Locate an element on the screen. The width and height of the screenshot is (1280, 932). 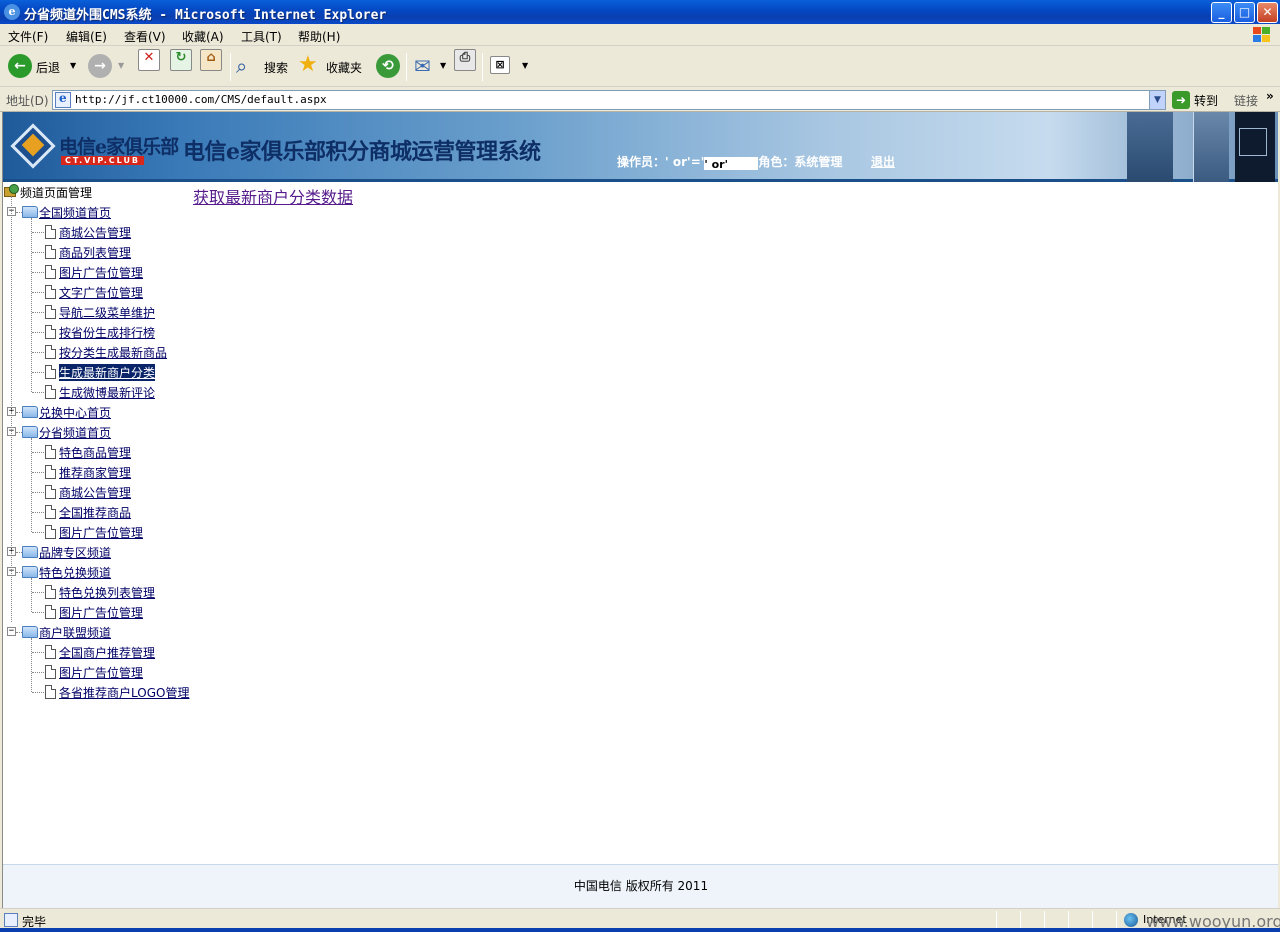
tree-group-link: 品牌专区频道 is located at coordinates (75, 552).